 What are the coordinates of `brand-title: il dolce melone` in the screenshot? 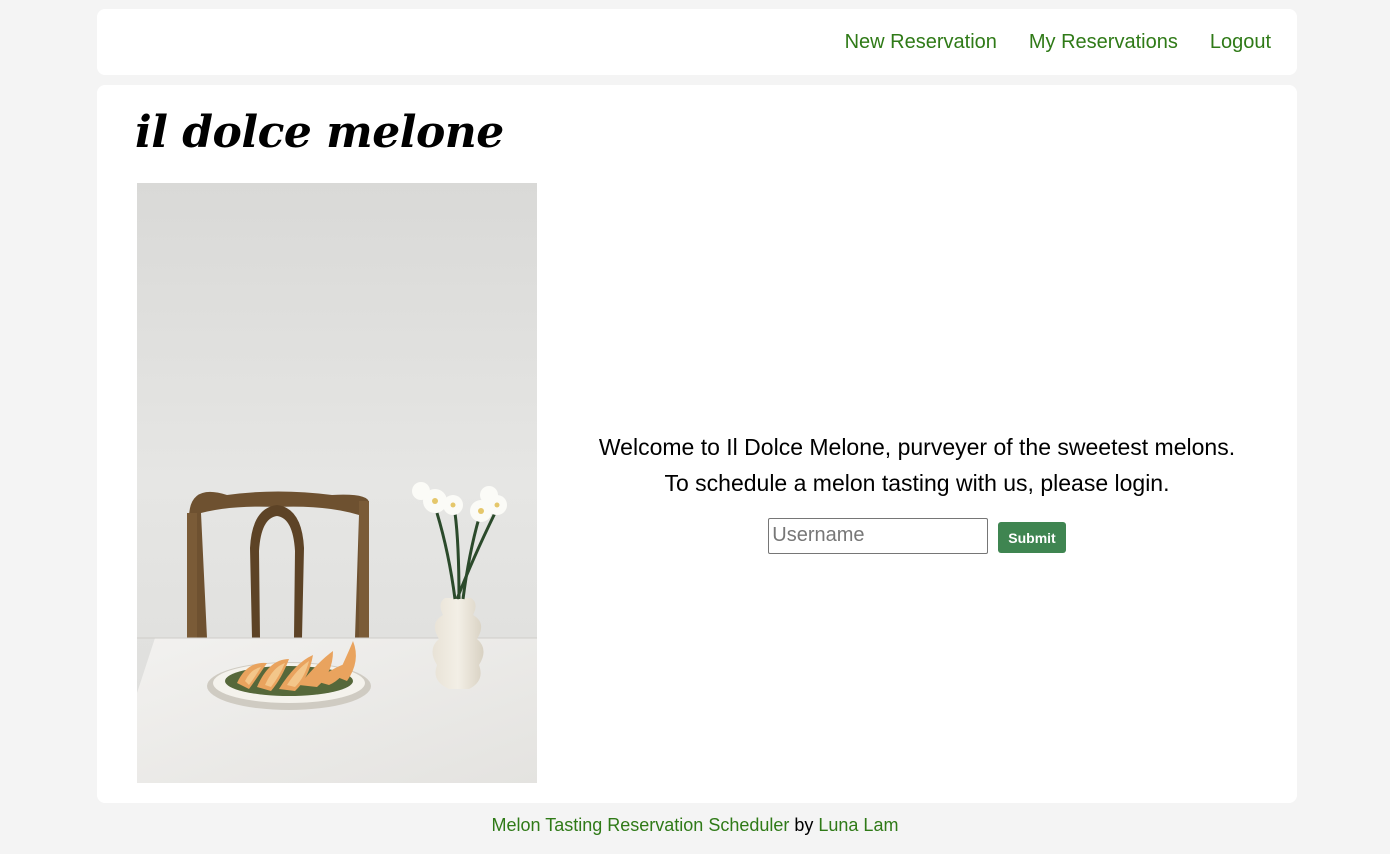 It's located at (319, 132).